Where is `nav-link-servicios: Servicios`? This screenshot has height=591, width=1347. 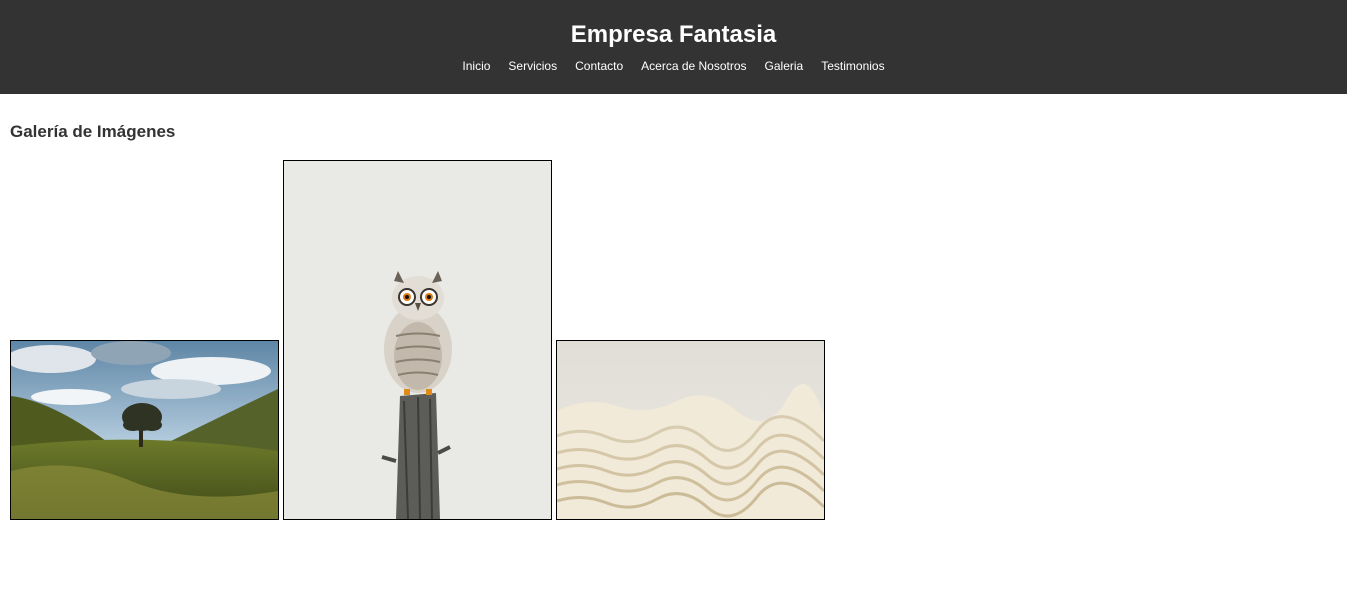 nav-link-servicios: Servicios is located at coordinates (532, 66).